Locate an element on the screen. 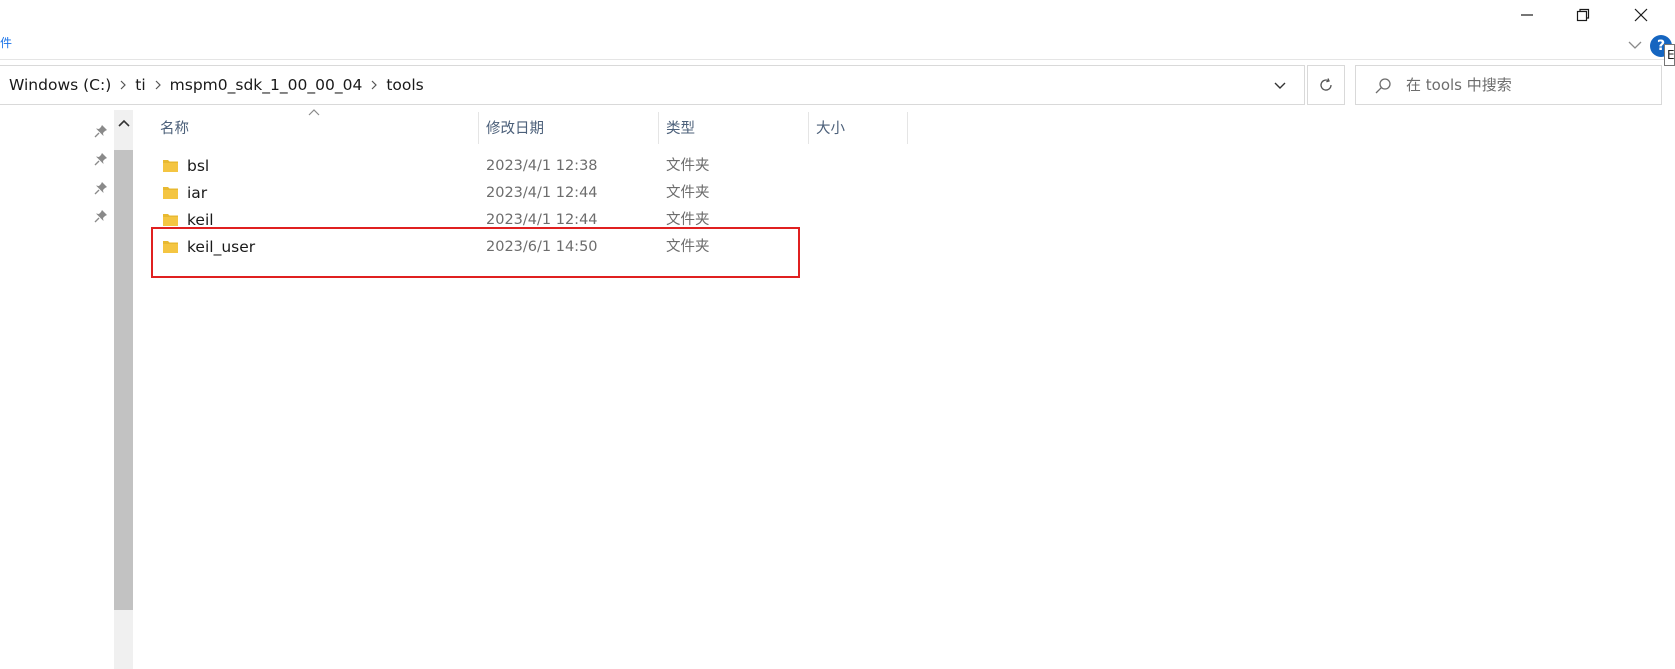 The height and width of the screenshot is (669, 1675). chevron-up-icon is located at coordinates (123, 123).